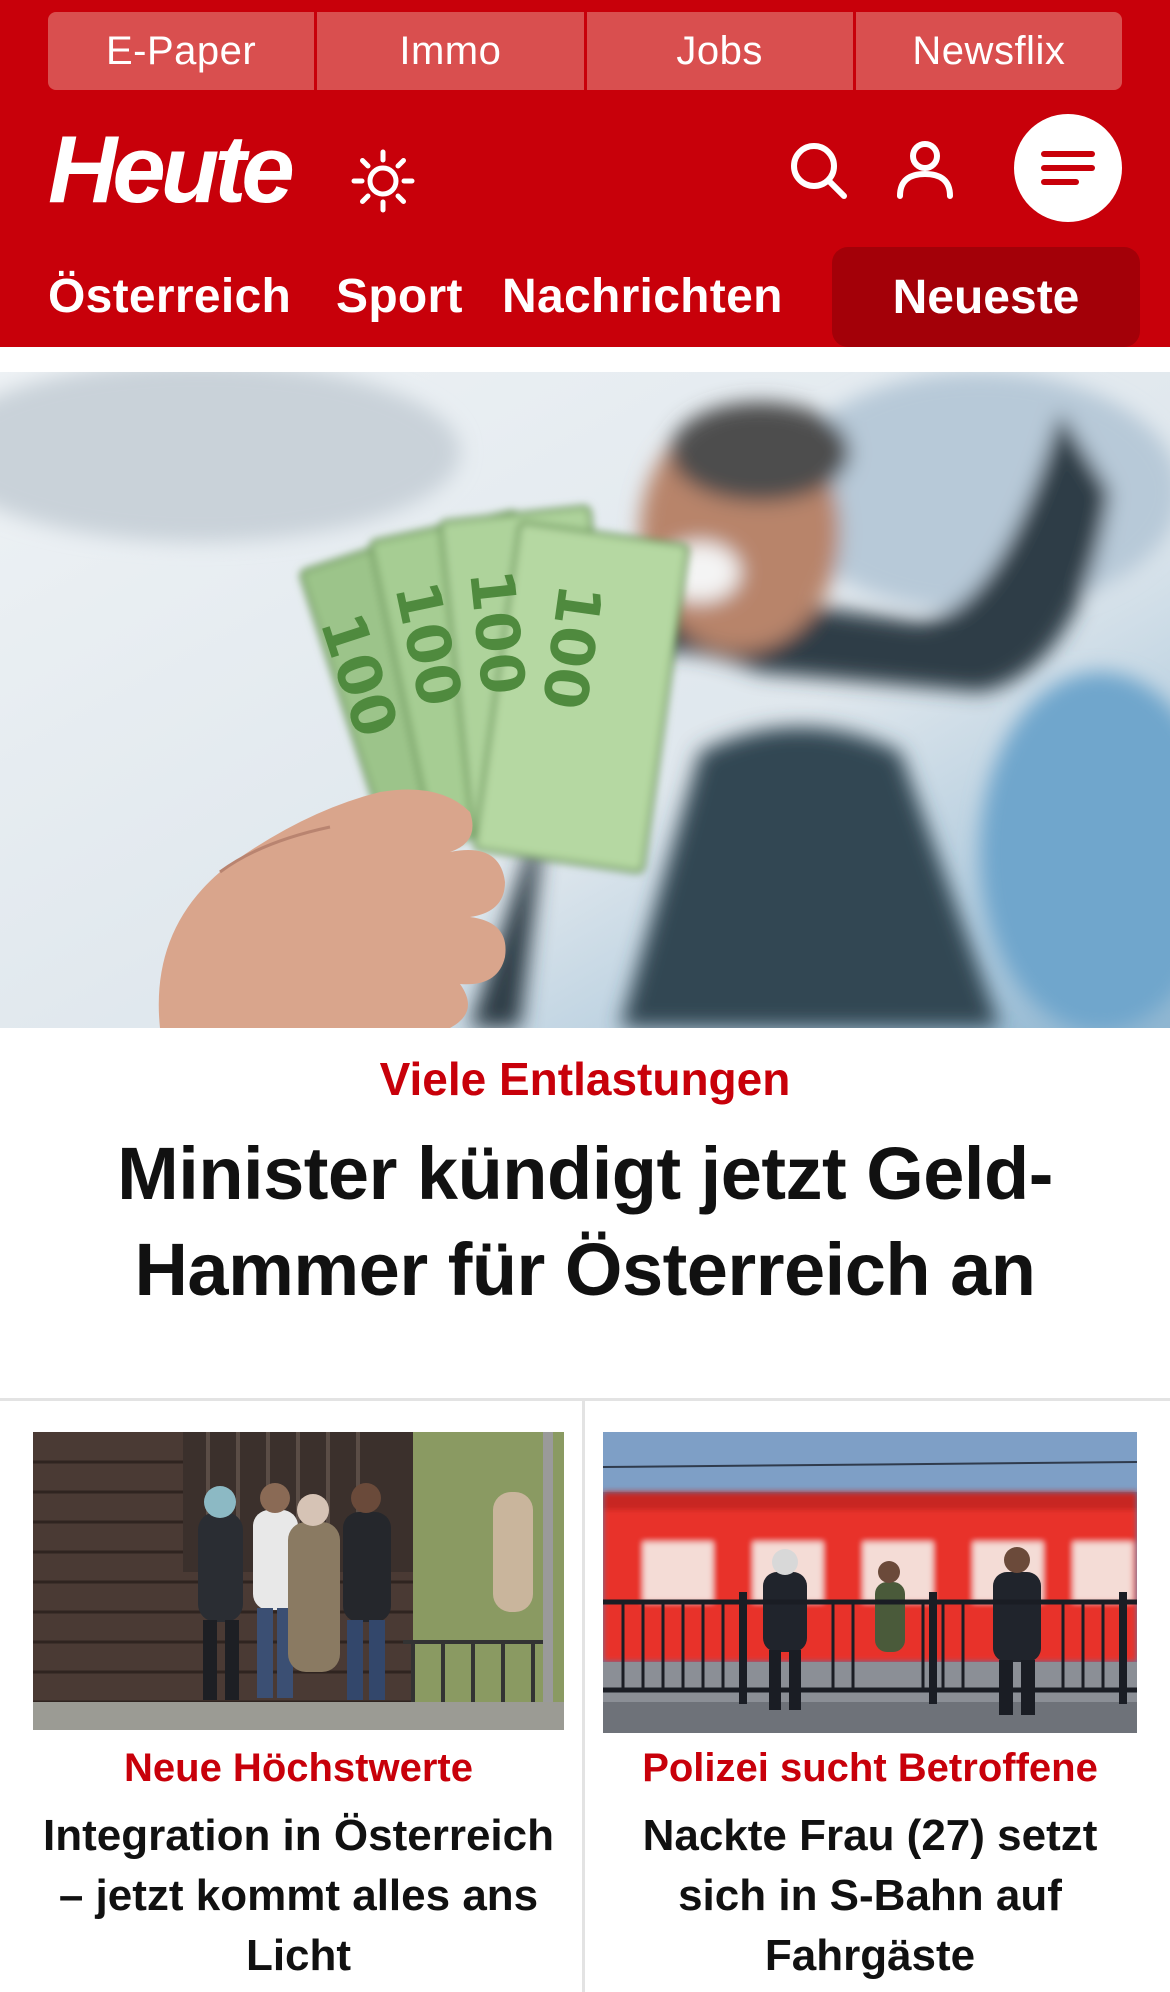 The width and height of the screenshot is (1170, 1992). I want to click on nav-item-nachrichten: Nachrichten, so click(642, 296).